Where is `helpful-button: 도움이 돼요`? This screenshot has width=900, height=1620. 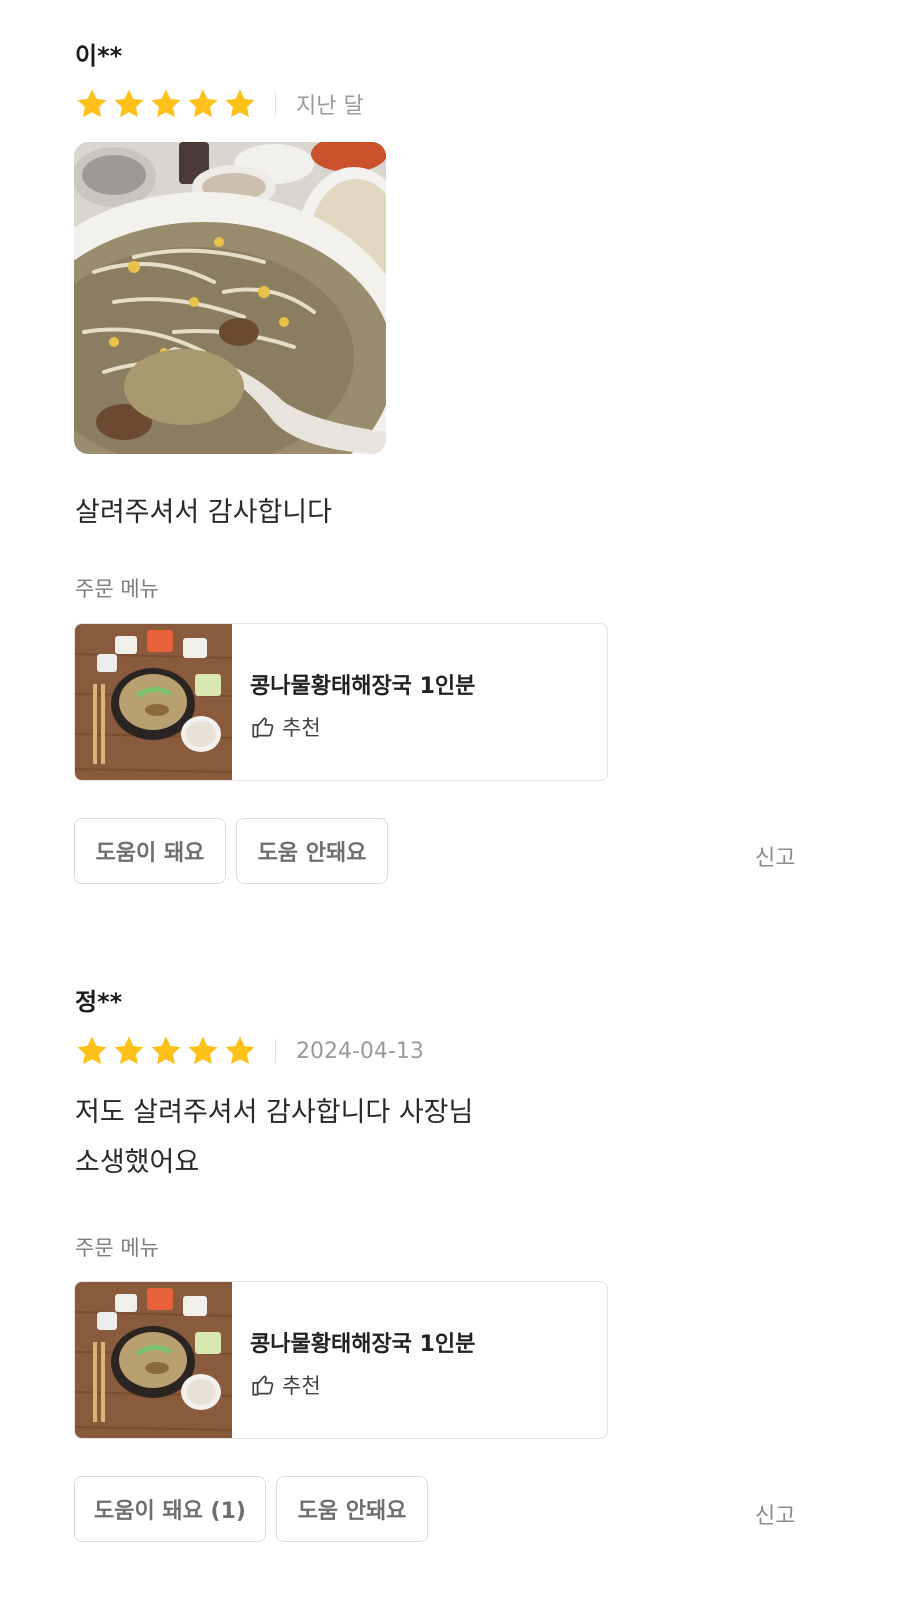
helpful-button: 도움이 돼요 is located at coordinates (150, 851).